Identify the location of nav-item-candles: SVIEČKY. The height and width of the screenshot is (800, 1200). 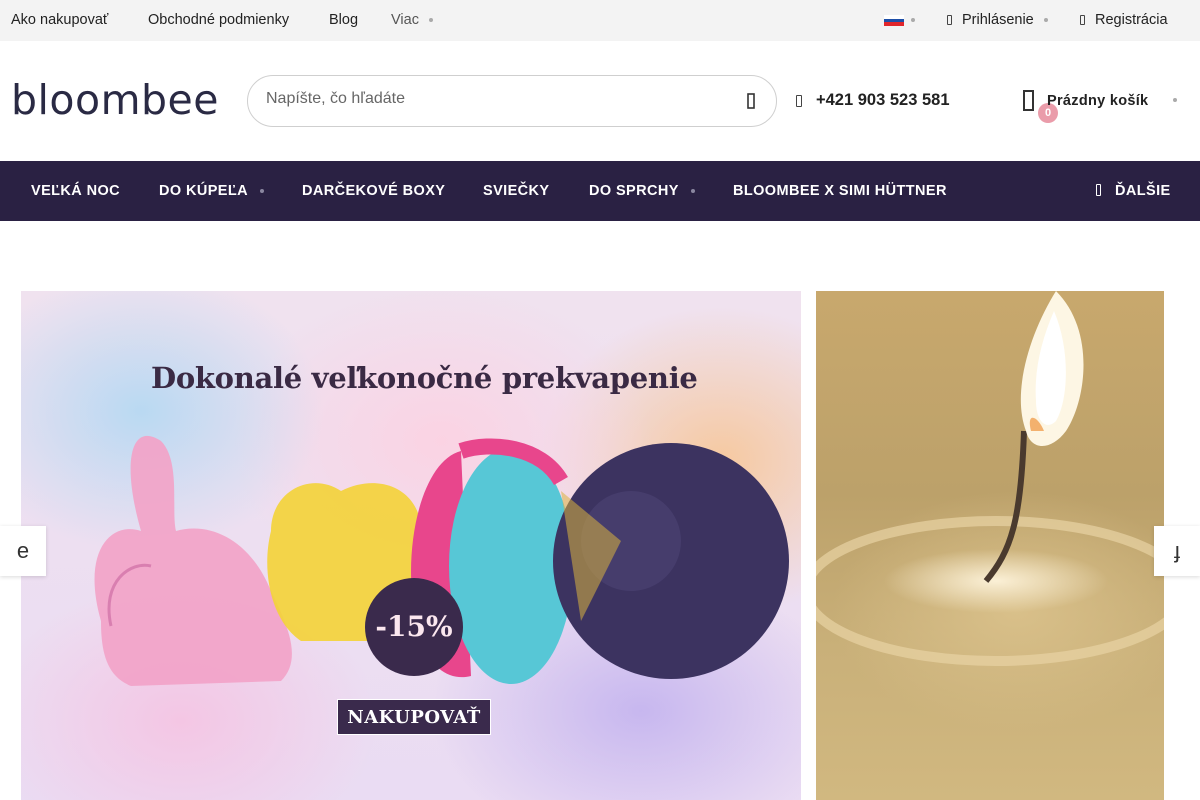
(516, 191).